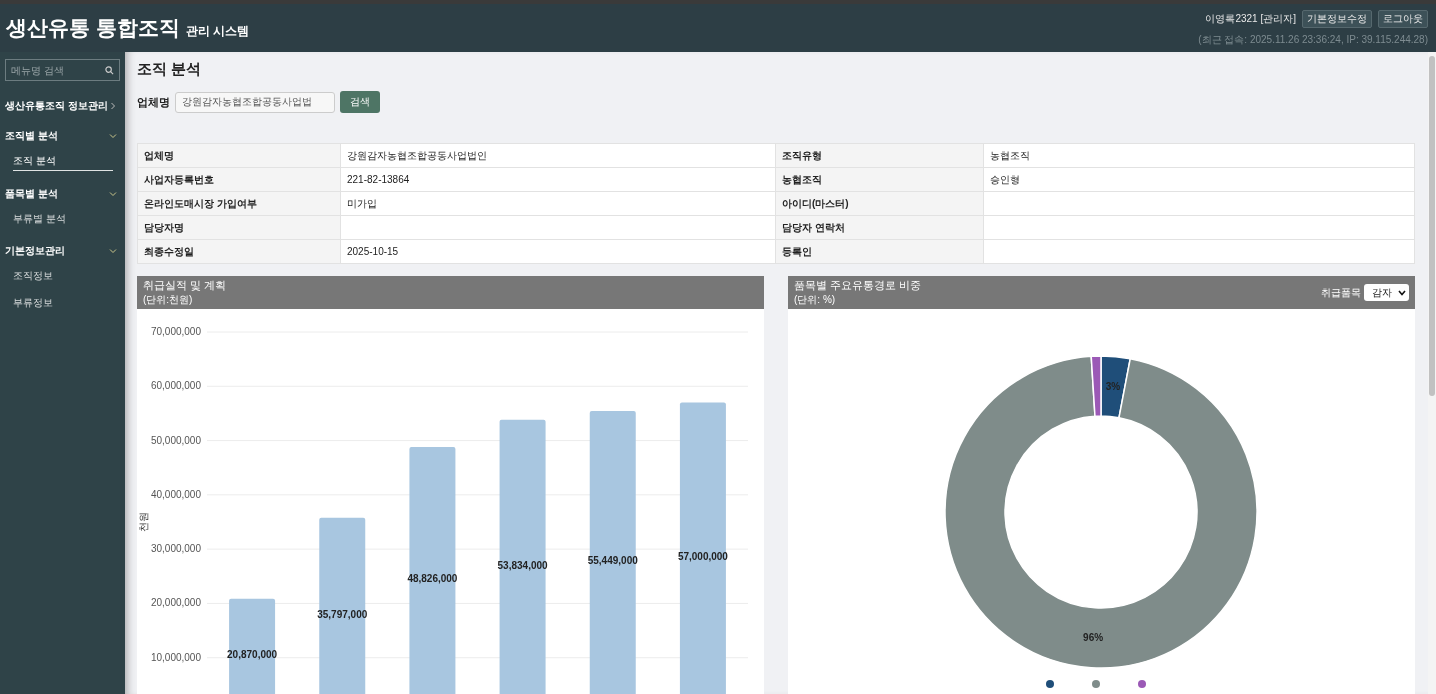  I want to click on bar-value-label: 48,826,000, so click(432, 579).